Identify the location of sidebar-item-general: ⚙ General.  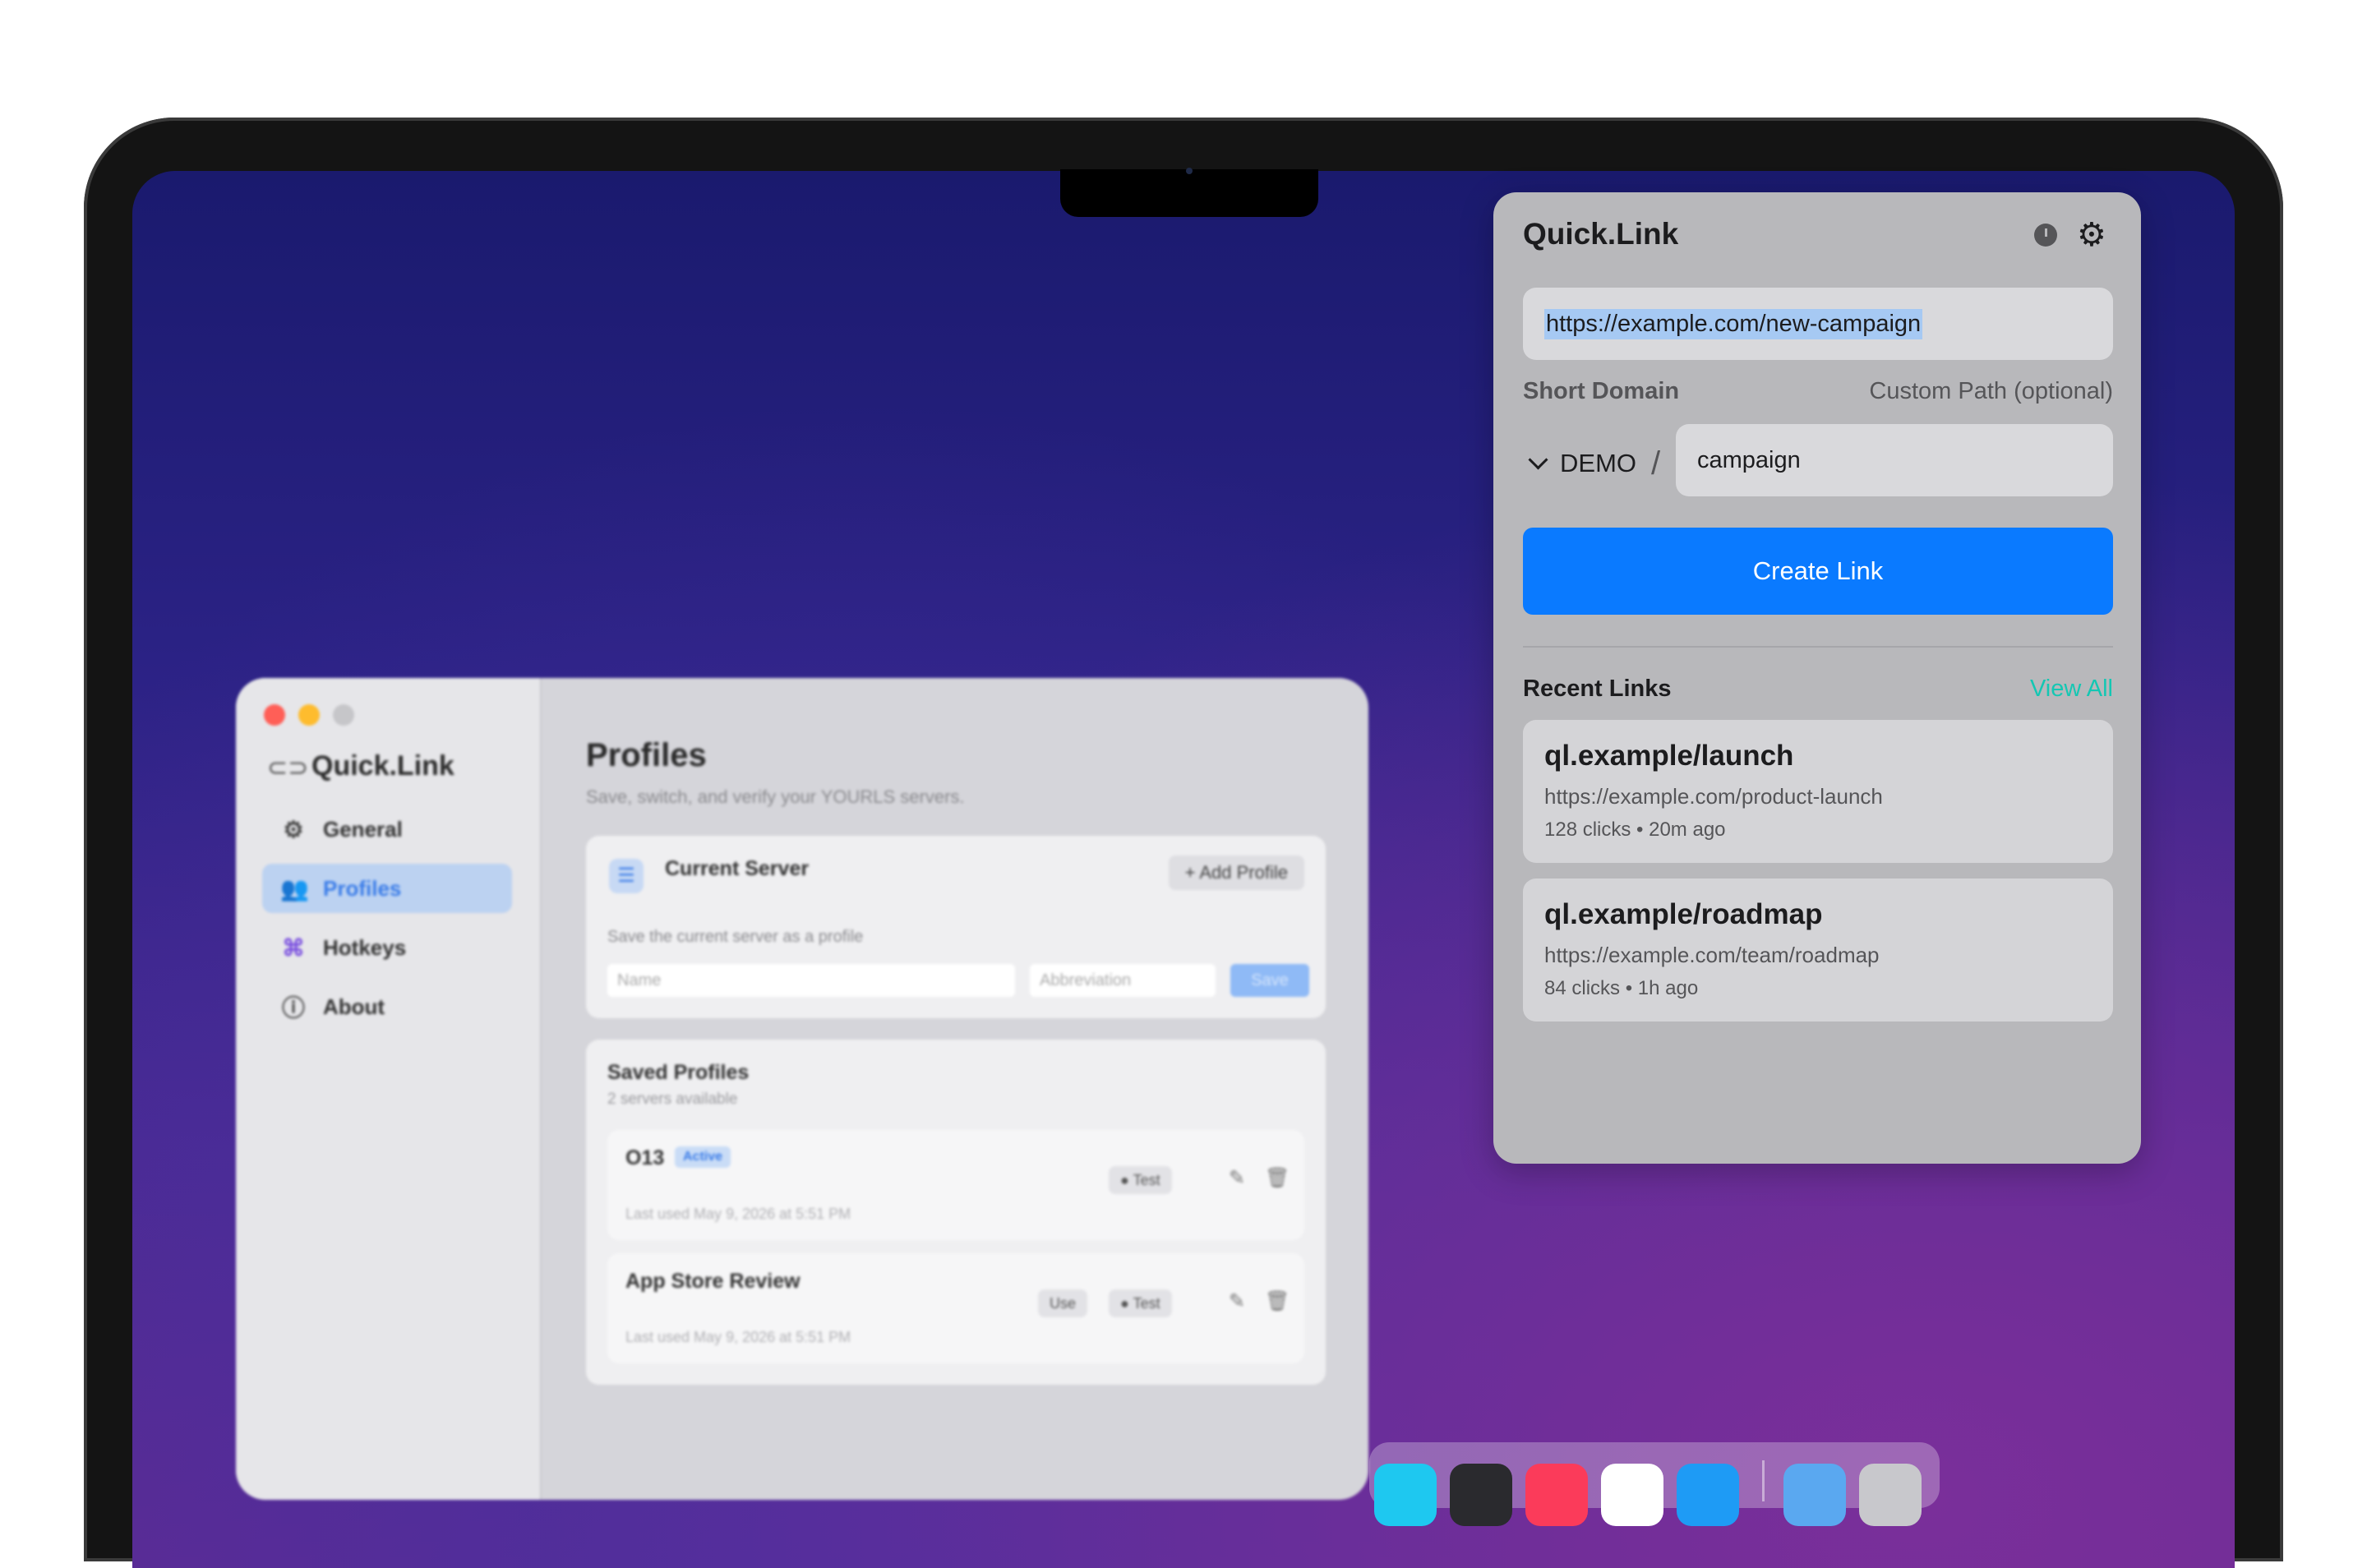
(387, 829).